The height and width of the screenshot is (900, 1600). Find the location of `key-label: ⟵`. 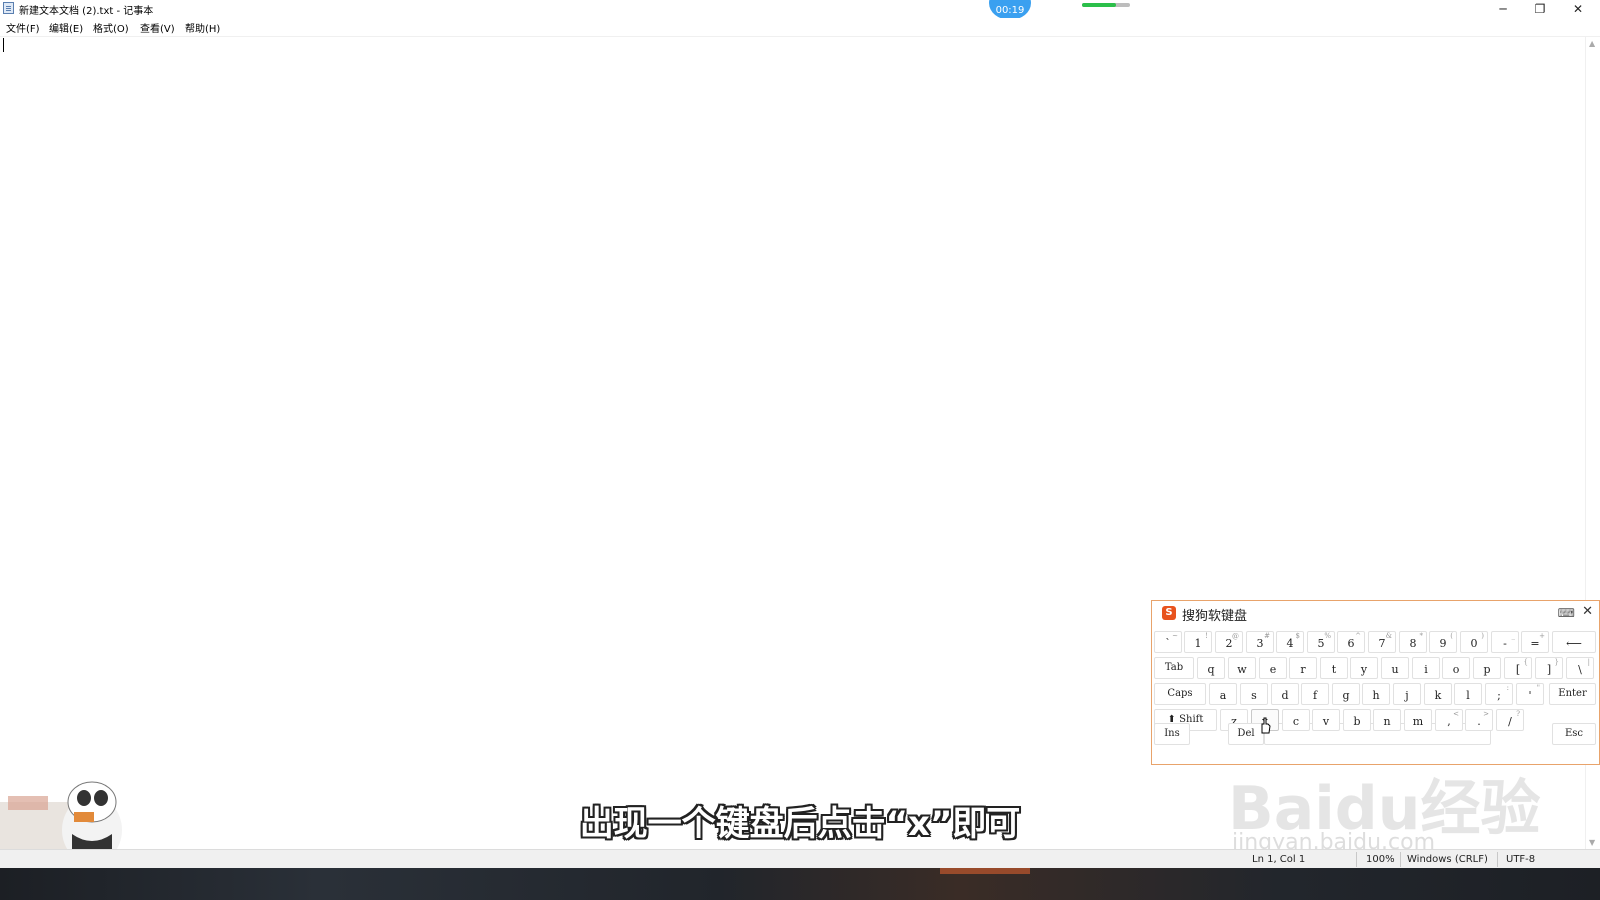

key-label: ⟵ is located at coordinates (1574, 643).